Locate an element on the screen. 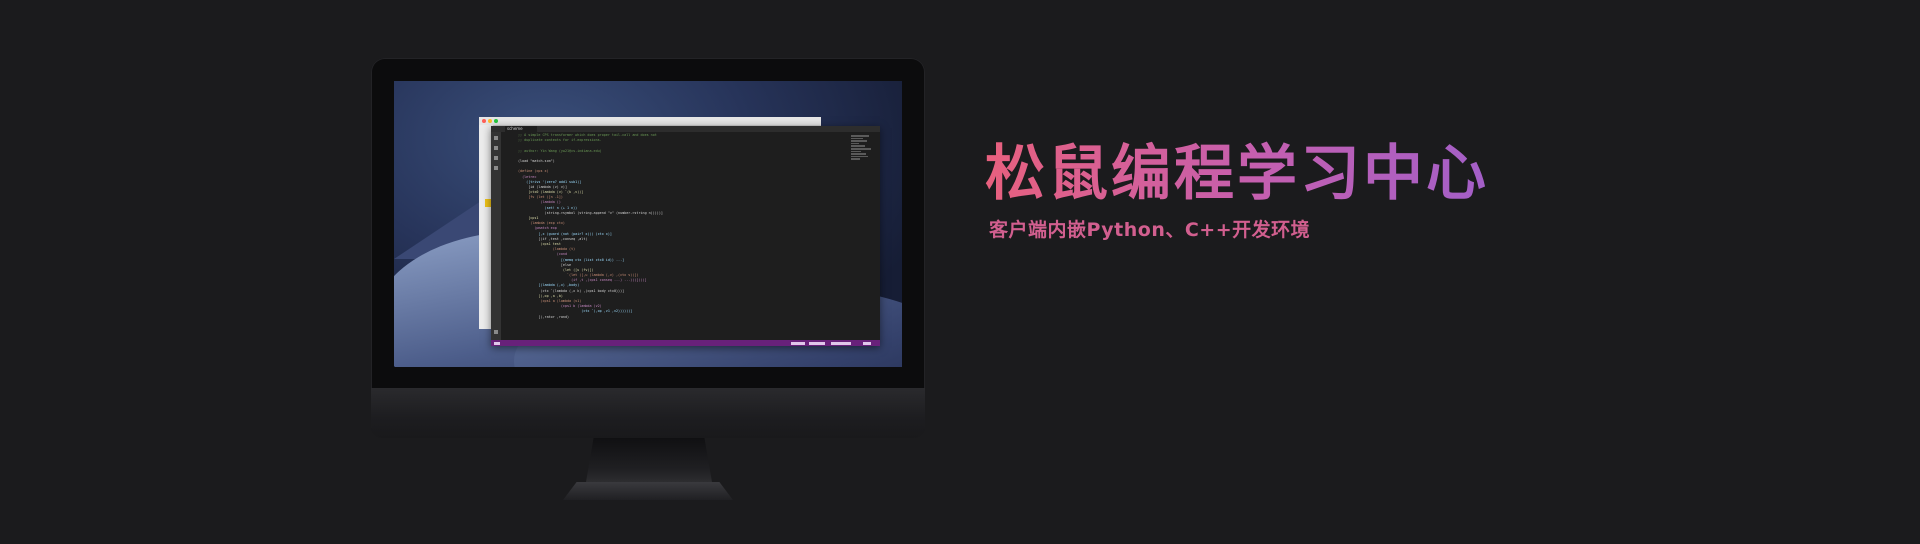 This screenshot has width=1920, height=544. debug-icon is located at coordinates (496, 168).